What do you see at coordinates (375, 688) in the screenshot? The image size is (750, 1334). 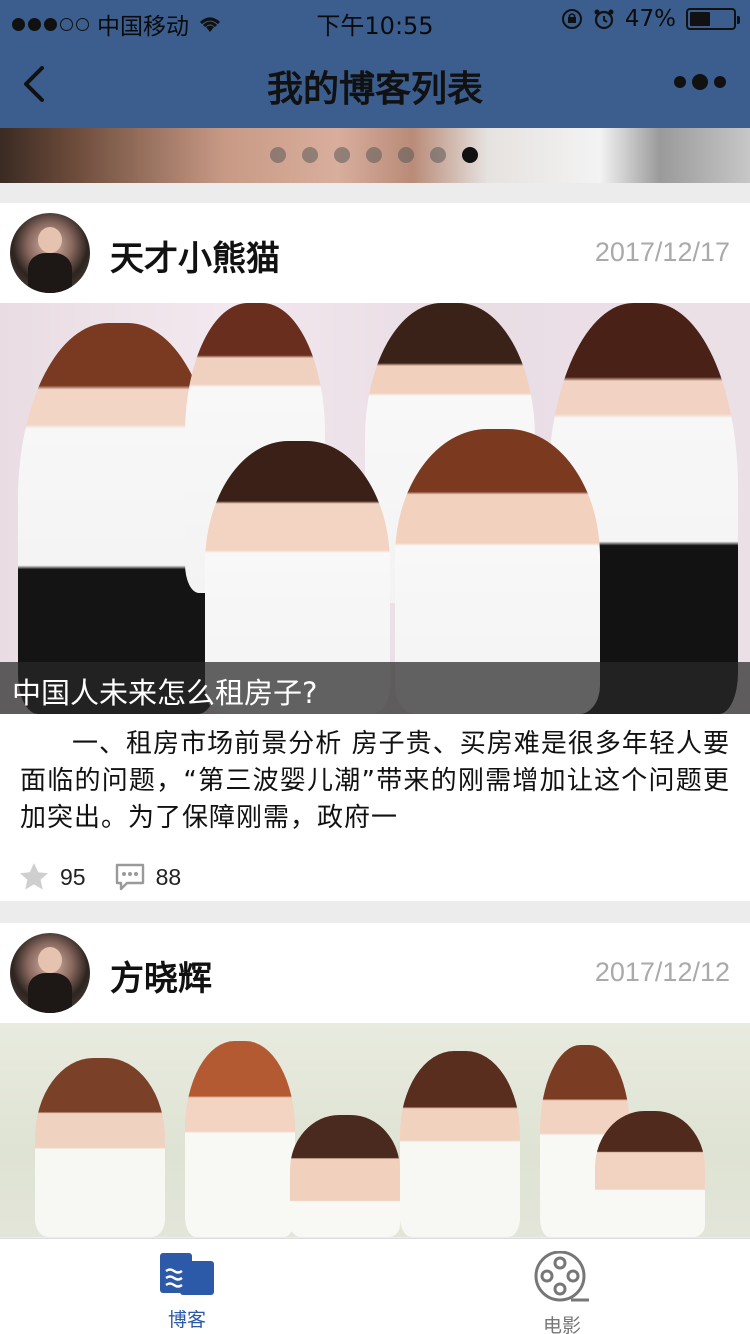 I see `post-title: 中国人未来怎么租房子?` at bounding box center [375, 688].